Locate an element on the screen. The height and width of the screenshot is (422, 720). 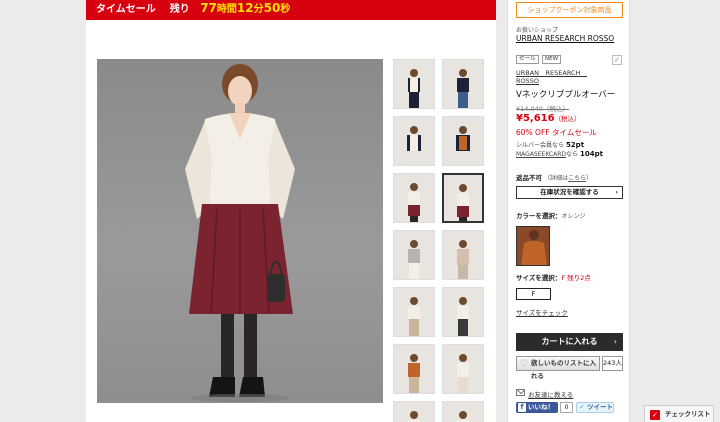
sale-price-tax: （税込） is located at coordinates (567, 119).